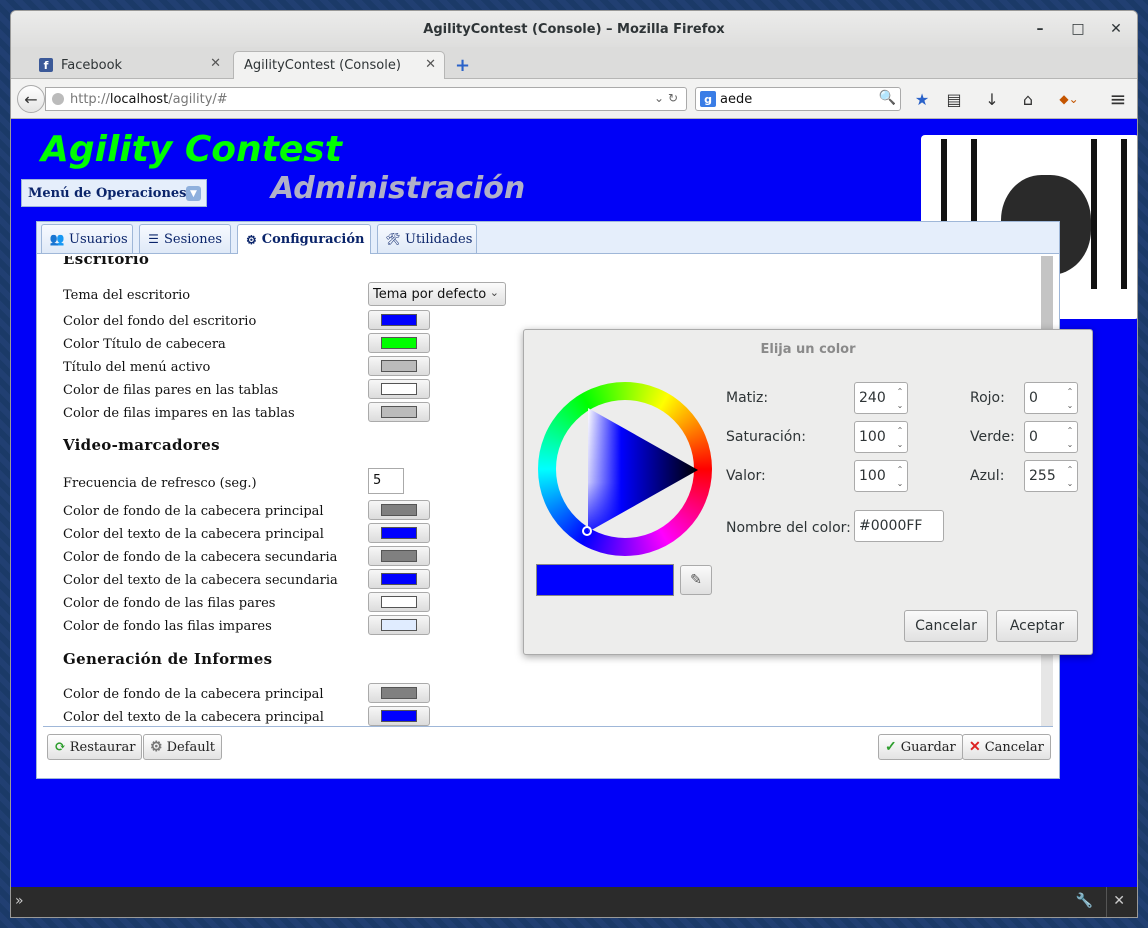 The width and height of the screenshot is (1148, 928). What do you see at coordinates (437, 294) in the screenshot?
I see `theme-select: Tema por defecto ⌄` at bounding box center [437, 294].